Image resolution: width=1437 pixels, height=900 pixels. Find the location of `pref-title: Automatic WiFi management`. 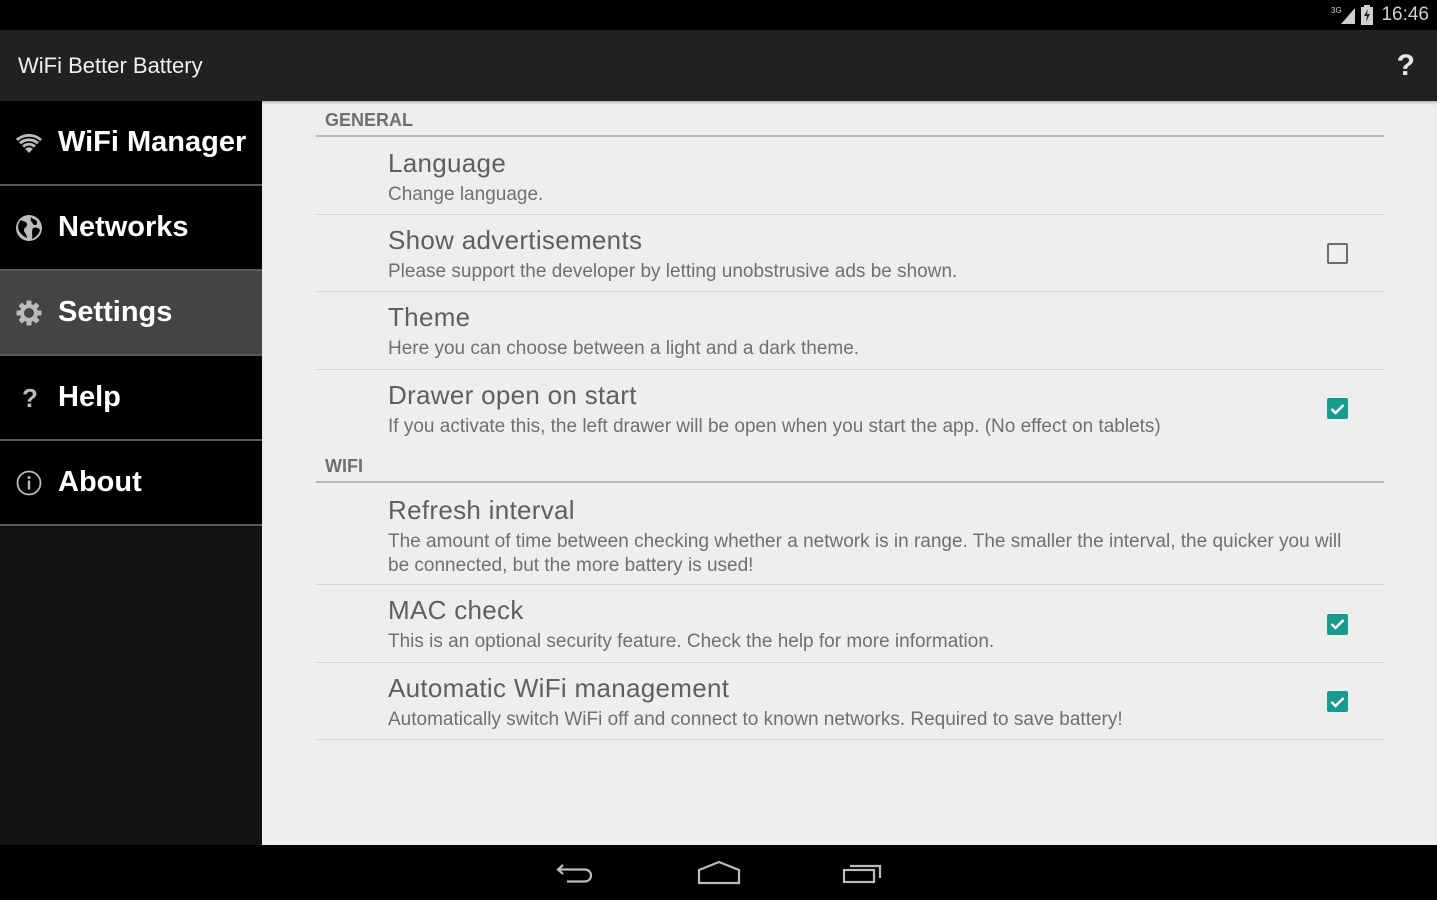

pref-title: Automatic WiFi management is located at coordinates (559, 688).